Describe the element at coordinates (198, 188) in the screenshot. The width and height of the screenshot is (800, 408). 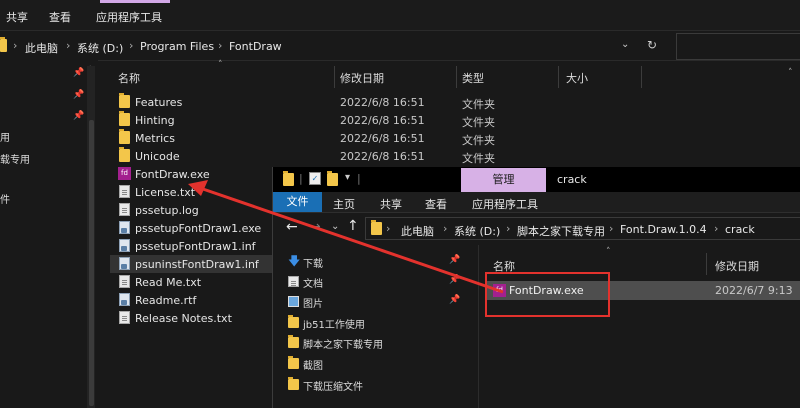
I see `arrow-head` at that location.